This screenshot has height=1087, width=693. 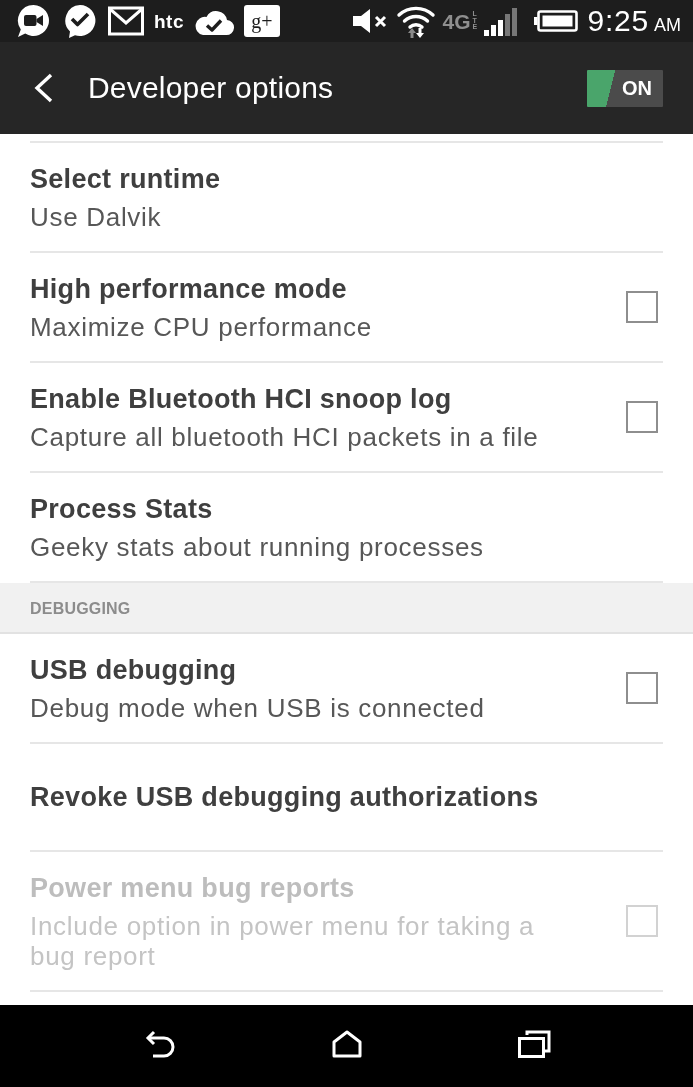 I want to click on setting-title: Enable Bluetooth HCI snoop log, so click(x=241, y=399).